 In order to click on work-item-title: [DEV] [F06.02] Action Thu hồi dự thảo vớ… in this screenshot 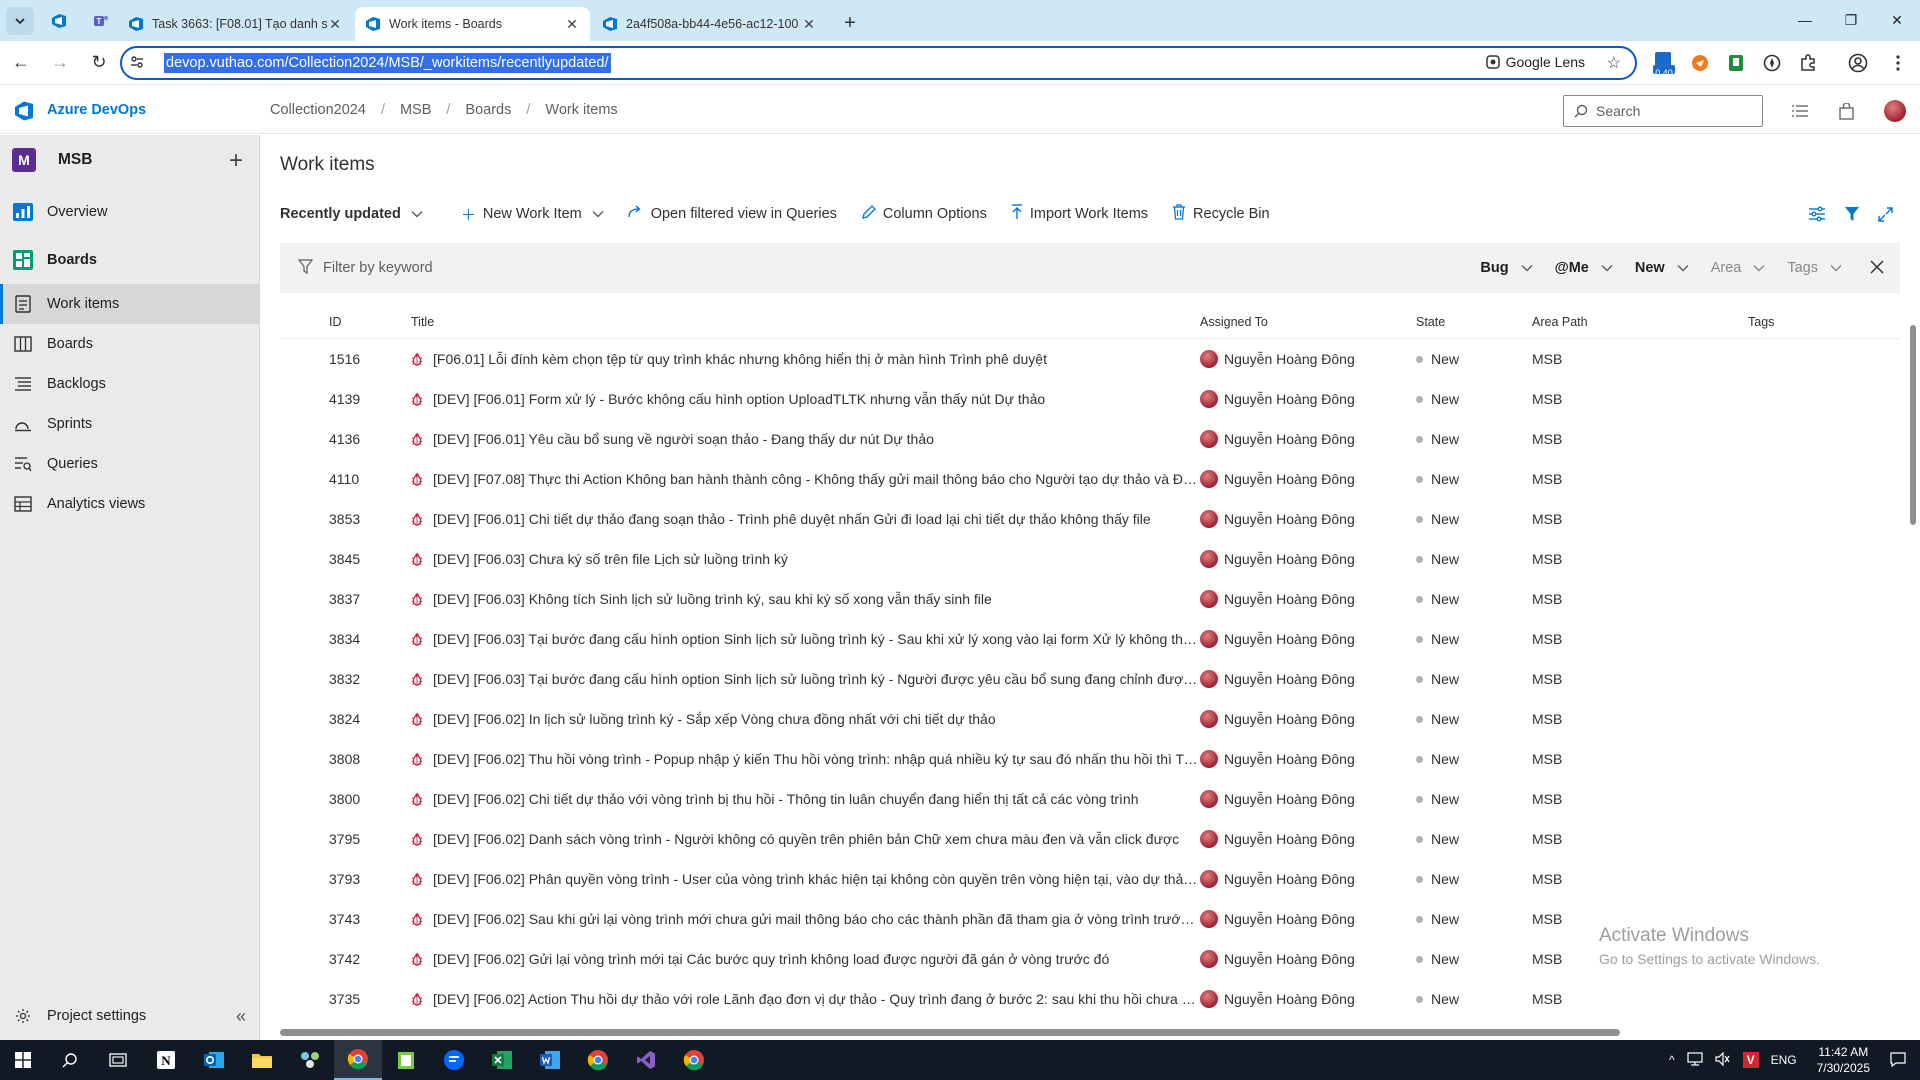, I will do `click(816, 999)`.